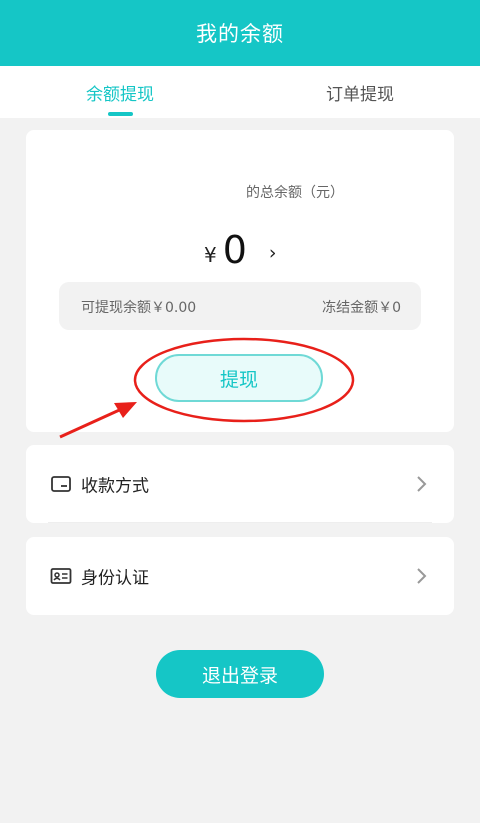 Image resolution: width=480 pixels, height=823 pixels. What do you see at coordinates (234, 250) in the screenshot?
I see `balance-amount: 0` at bounding box center [234, 250].